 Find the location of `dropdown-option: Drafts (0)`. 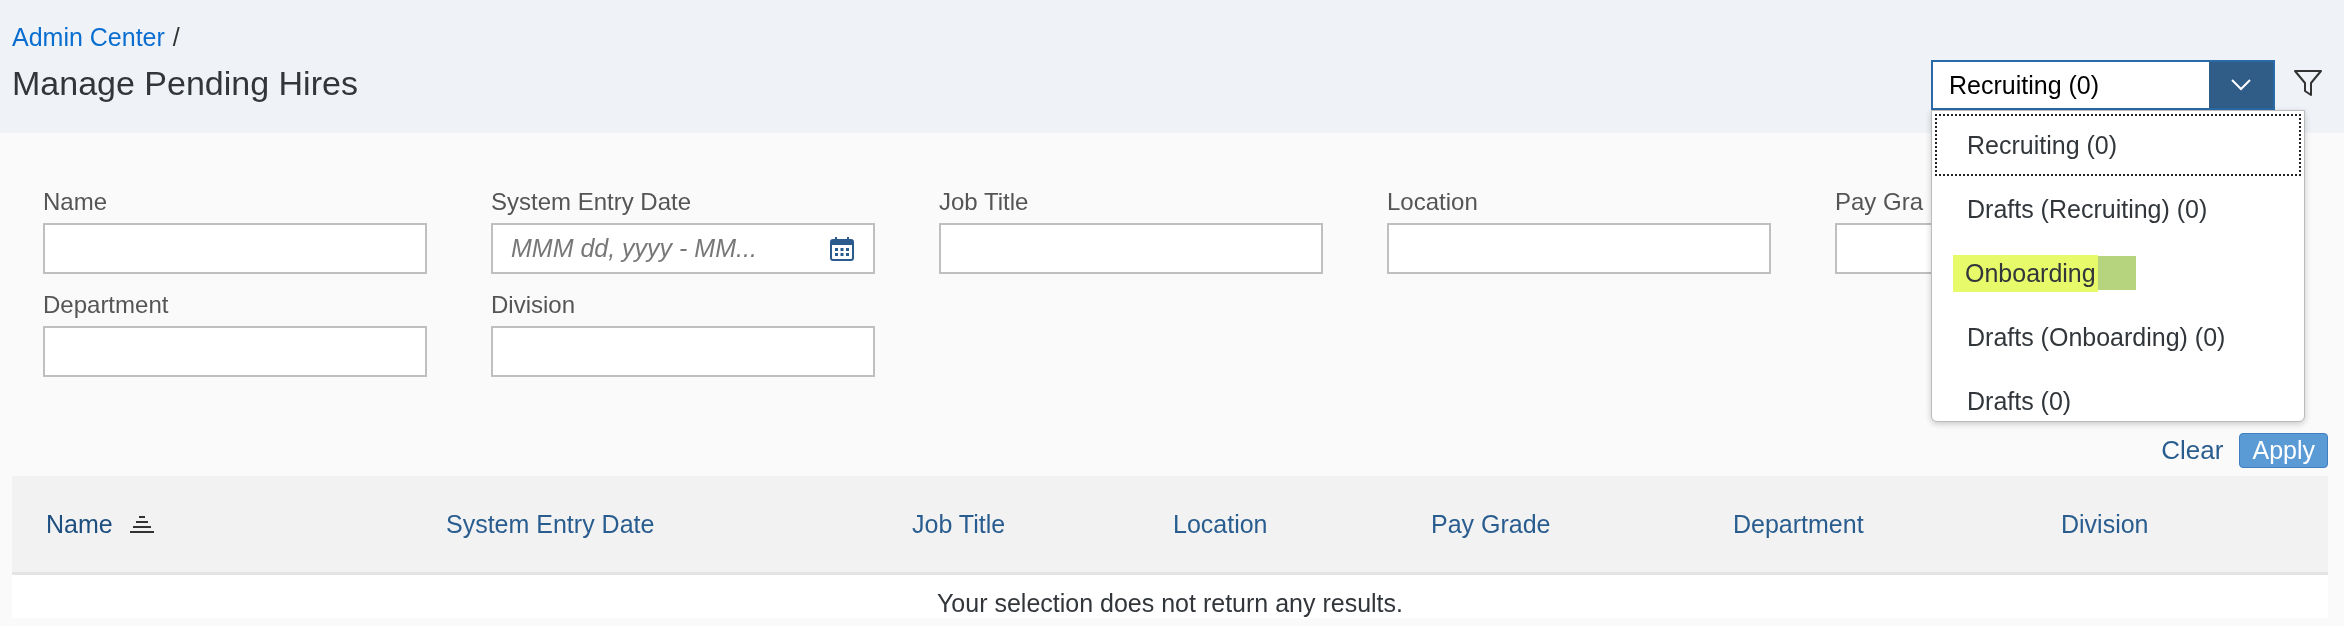

dropdown-option: Drafts (0) is located at coordinates (2118, 401).